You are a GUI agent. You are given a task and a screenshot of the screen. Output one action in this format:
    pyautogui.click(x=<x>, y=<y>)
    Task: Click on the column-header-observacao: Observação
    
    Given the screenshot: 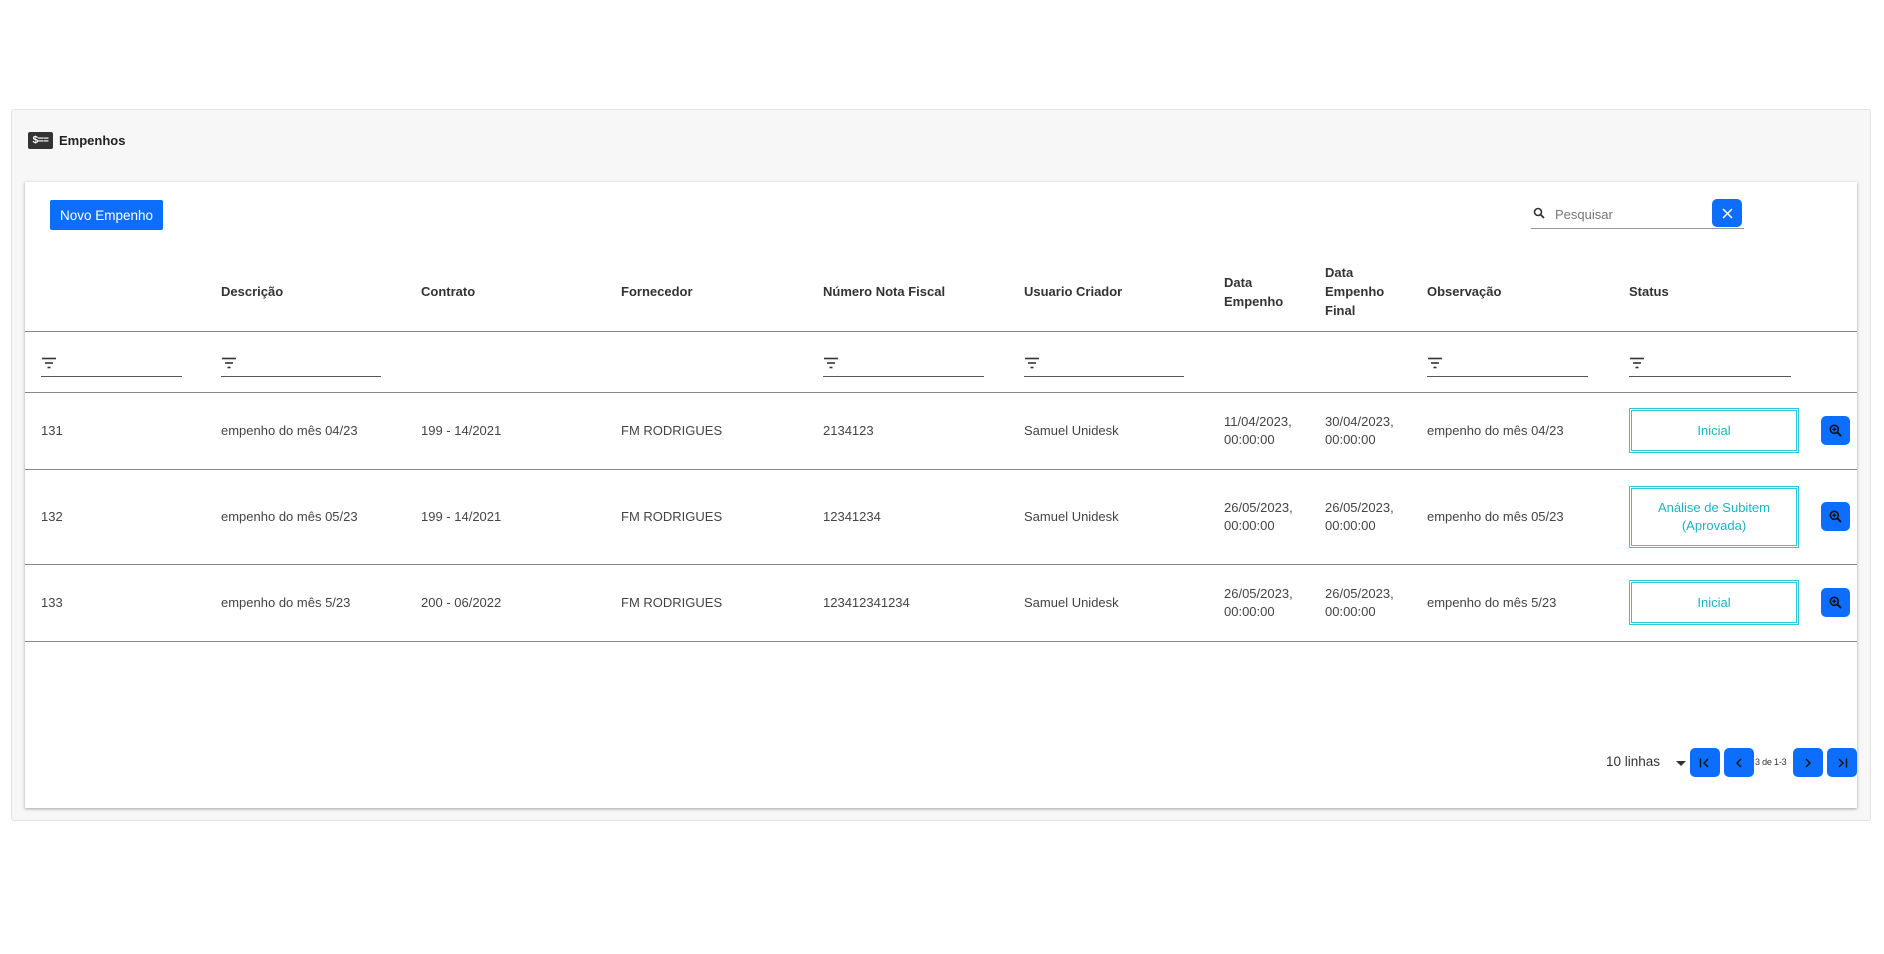 What is the action you would take?
    pyautogui.click(x=1502, y=291)
    